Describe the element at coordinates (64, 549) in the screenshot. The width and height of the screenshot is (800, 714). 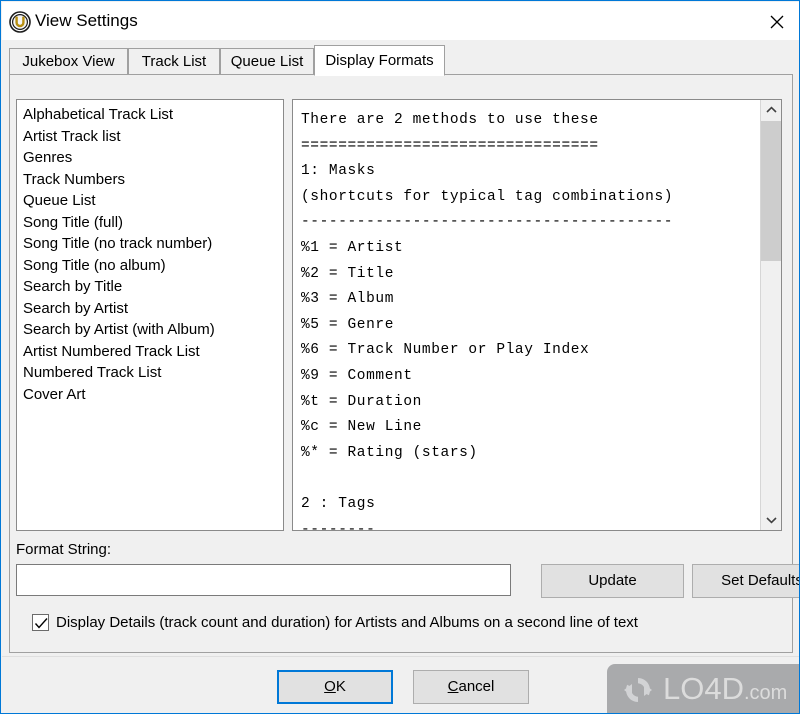
I see `format-string-label: Format String:` at that location.